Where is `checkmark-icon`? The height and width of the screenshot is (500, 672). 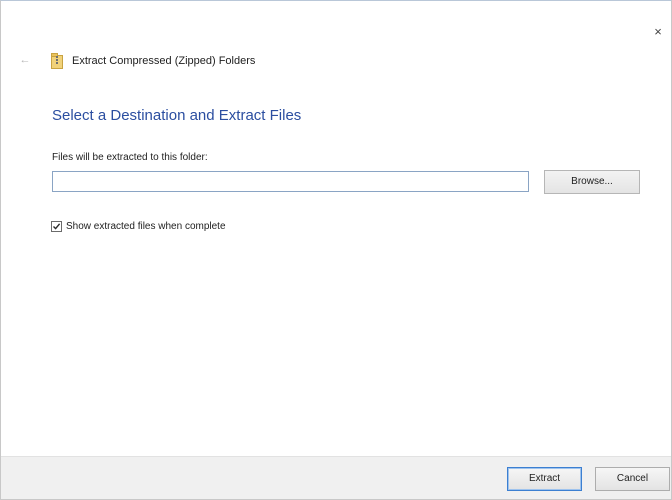
checkmark-icon is located at coordinates (57, 226).